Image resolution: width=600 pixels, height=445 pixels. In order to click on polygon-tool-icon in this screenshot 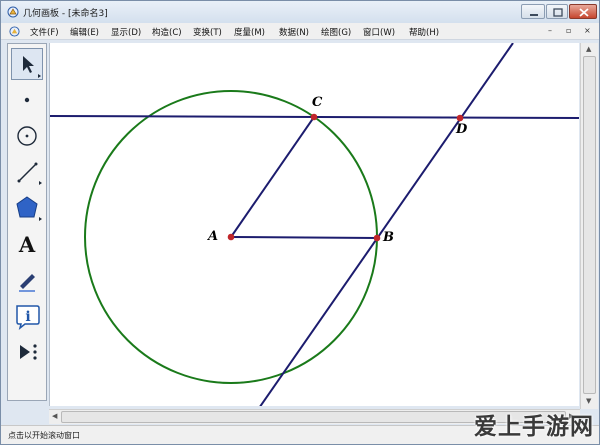, I will do `click(29, 208)`.